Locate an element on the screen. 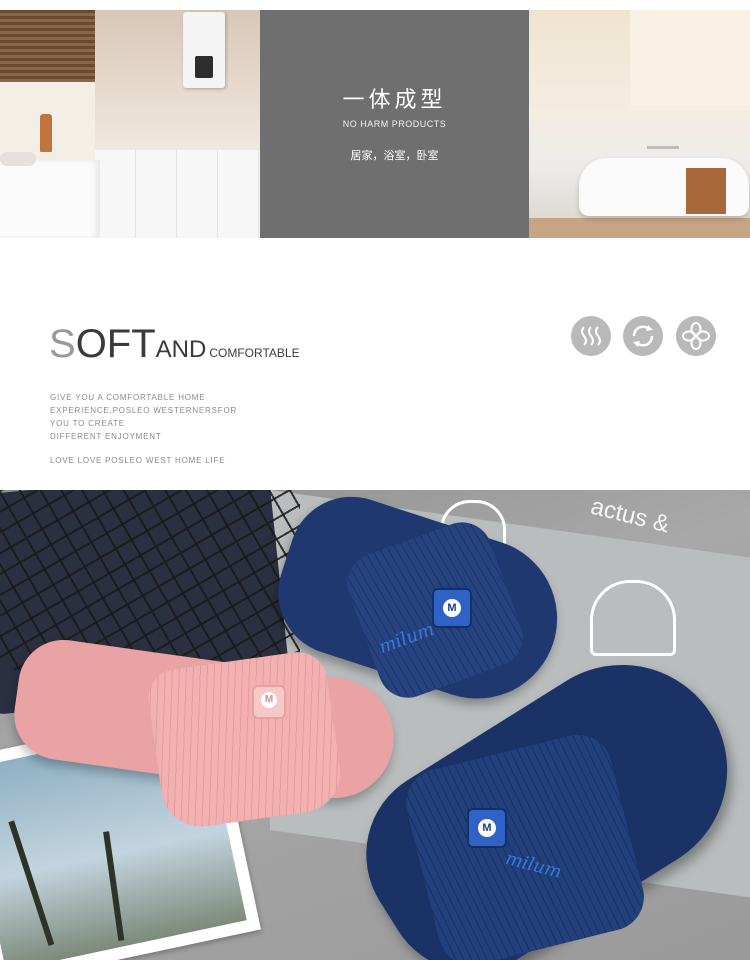 This screenshot has height=960, width=750. curtain is located at coordinates (690, 58).